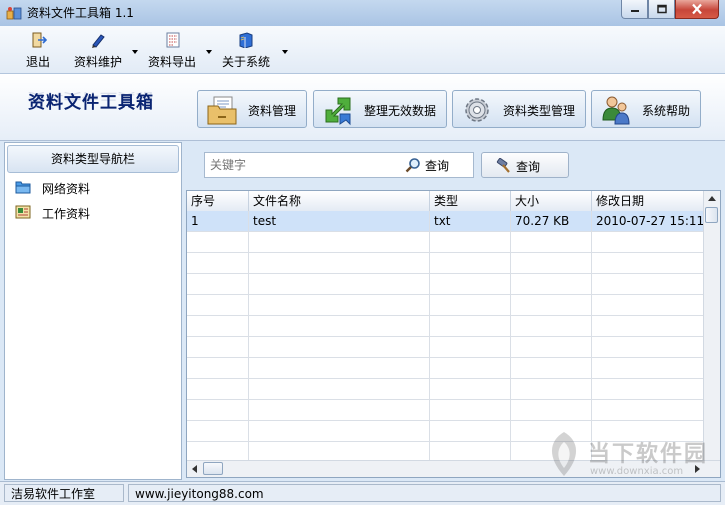 This screenshot has height=505, width=725. I want to click on menu-data-export: 资料导出, so click(180, 50).